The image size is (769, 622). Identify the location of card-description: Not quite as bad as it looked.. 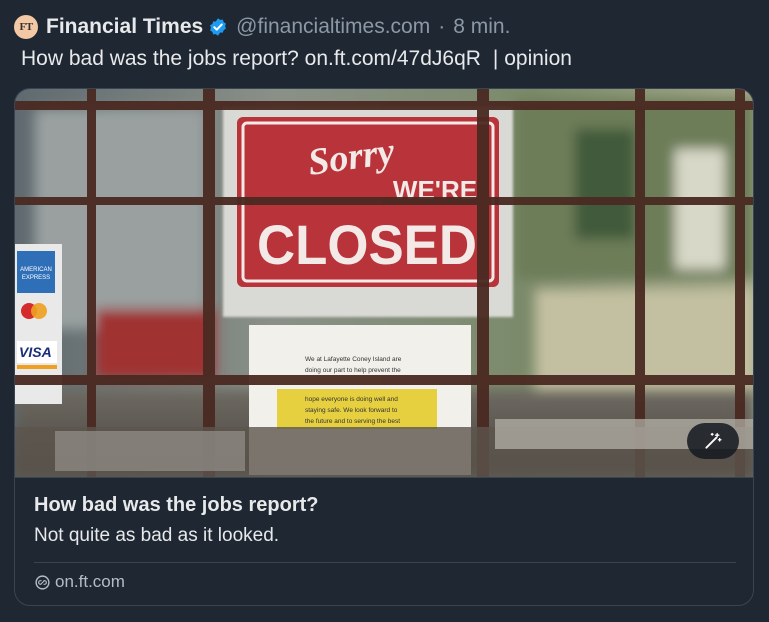
(157, 535).